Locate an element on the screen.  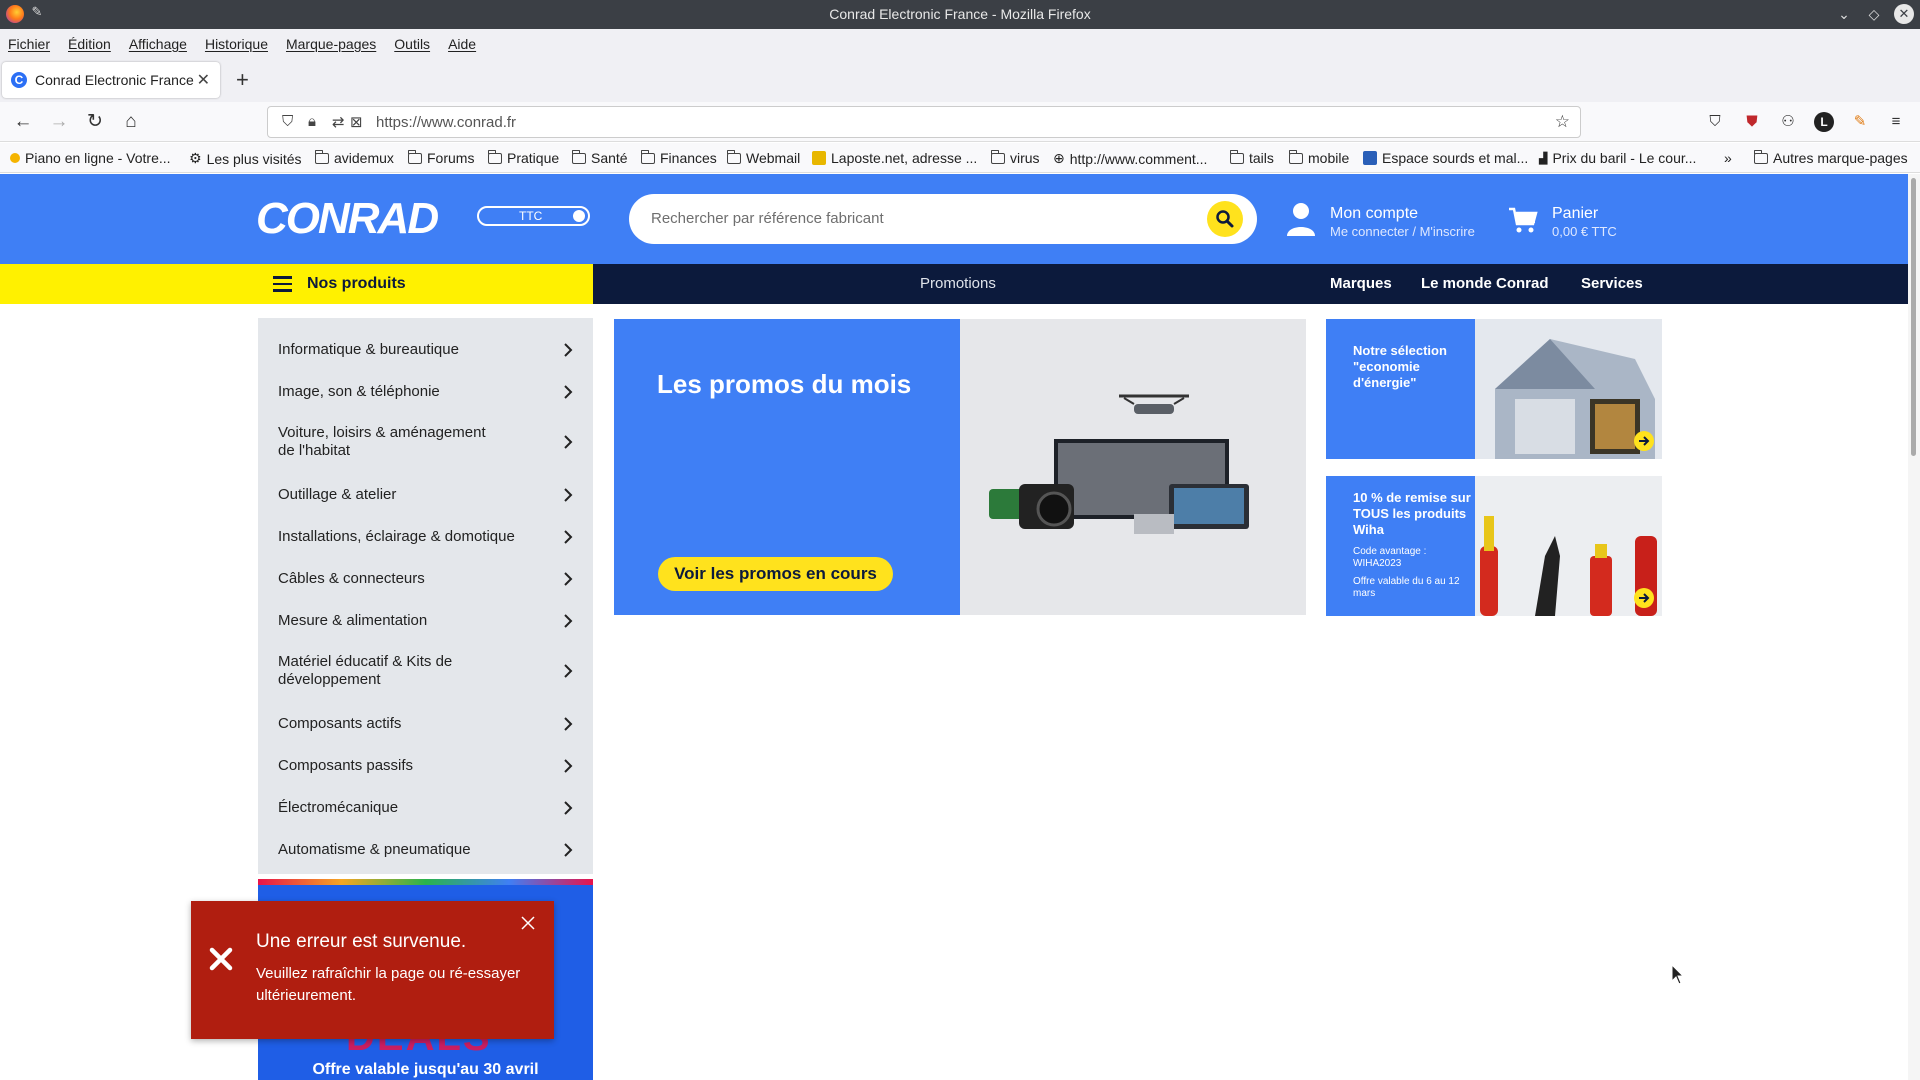
bookmark-item: Pratique is located at coordinates (523, 157).